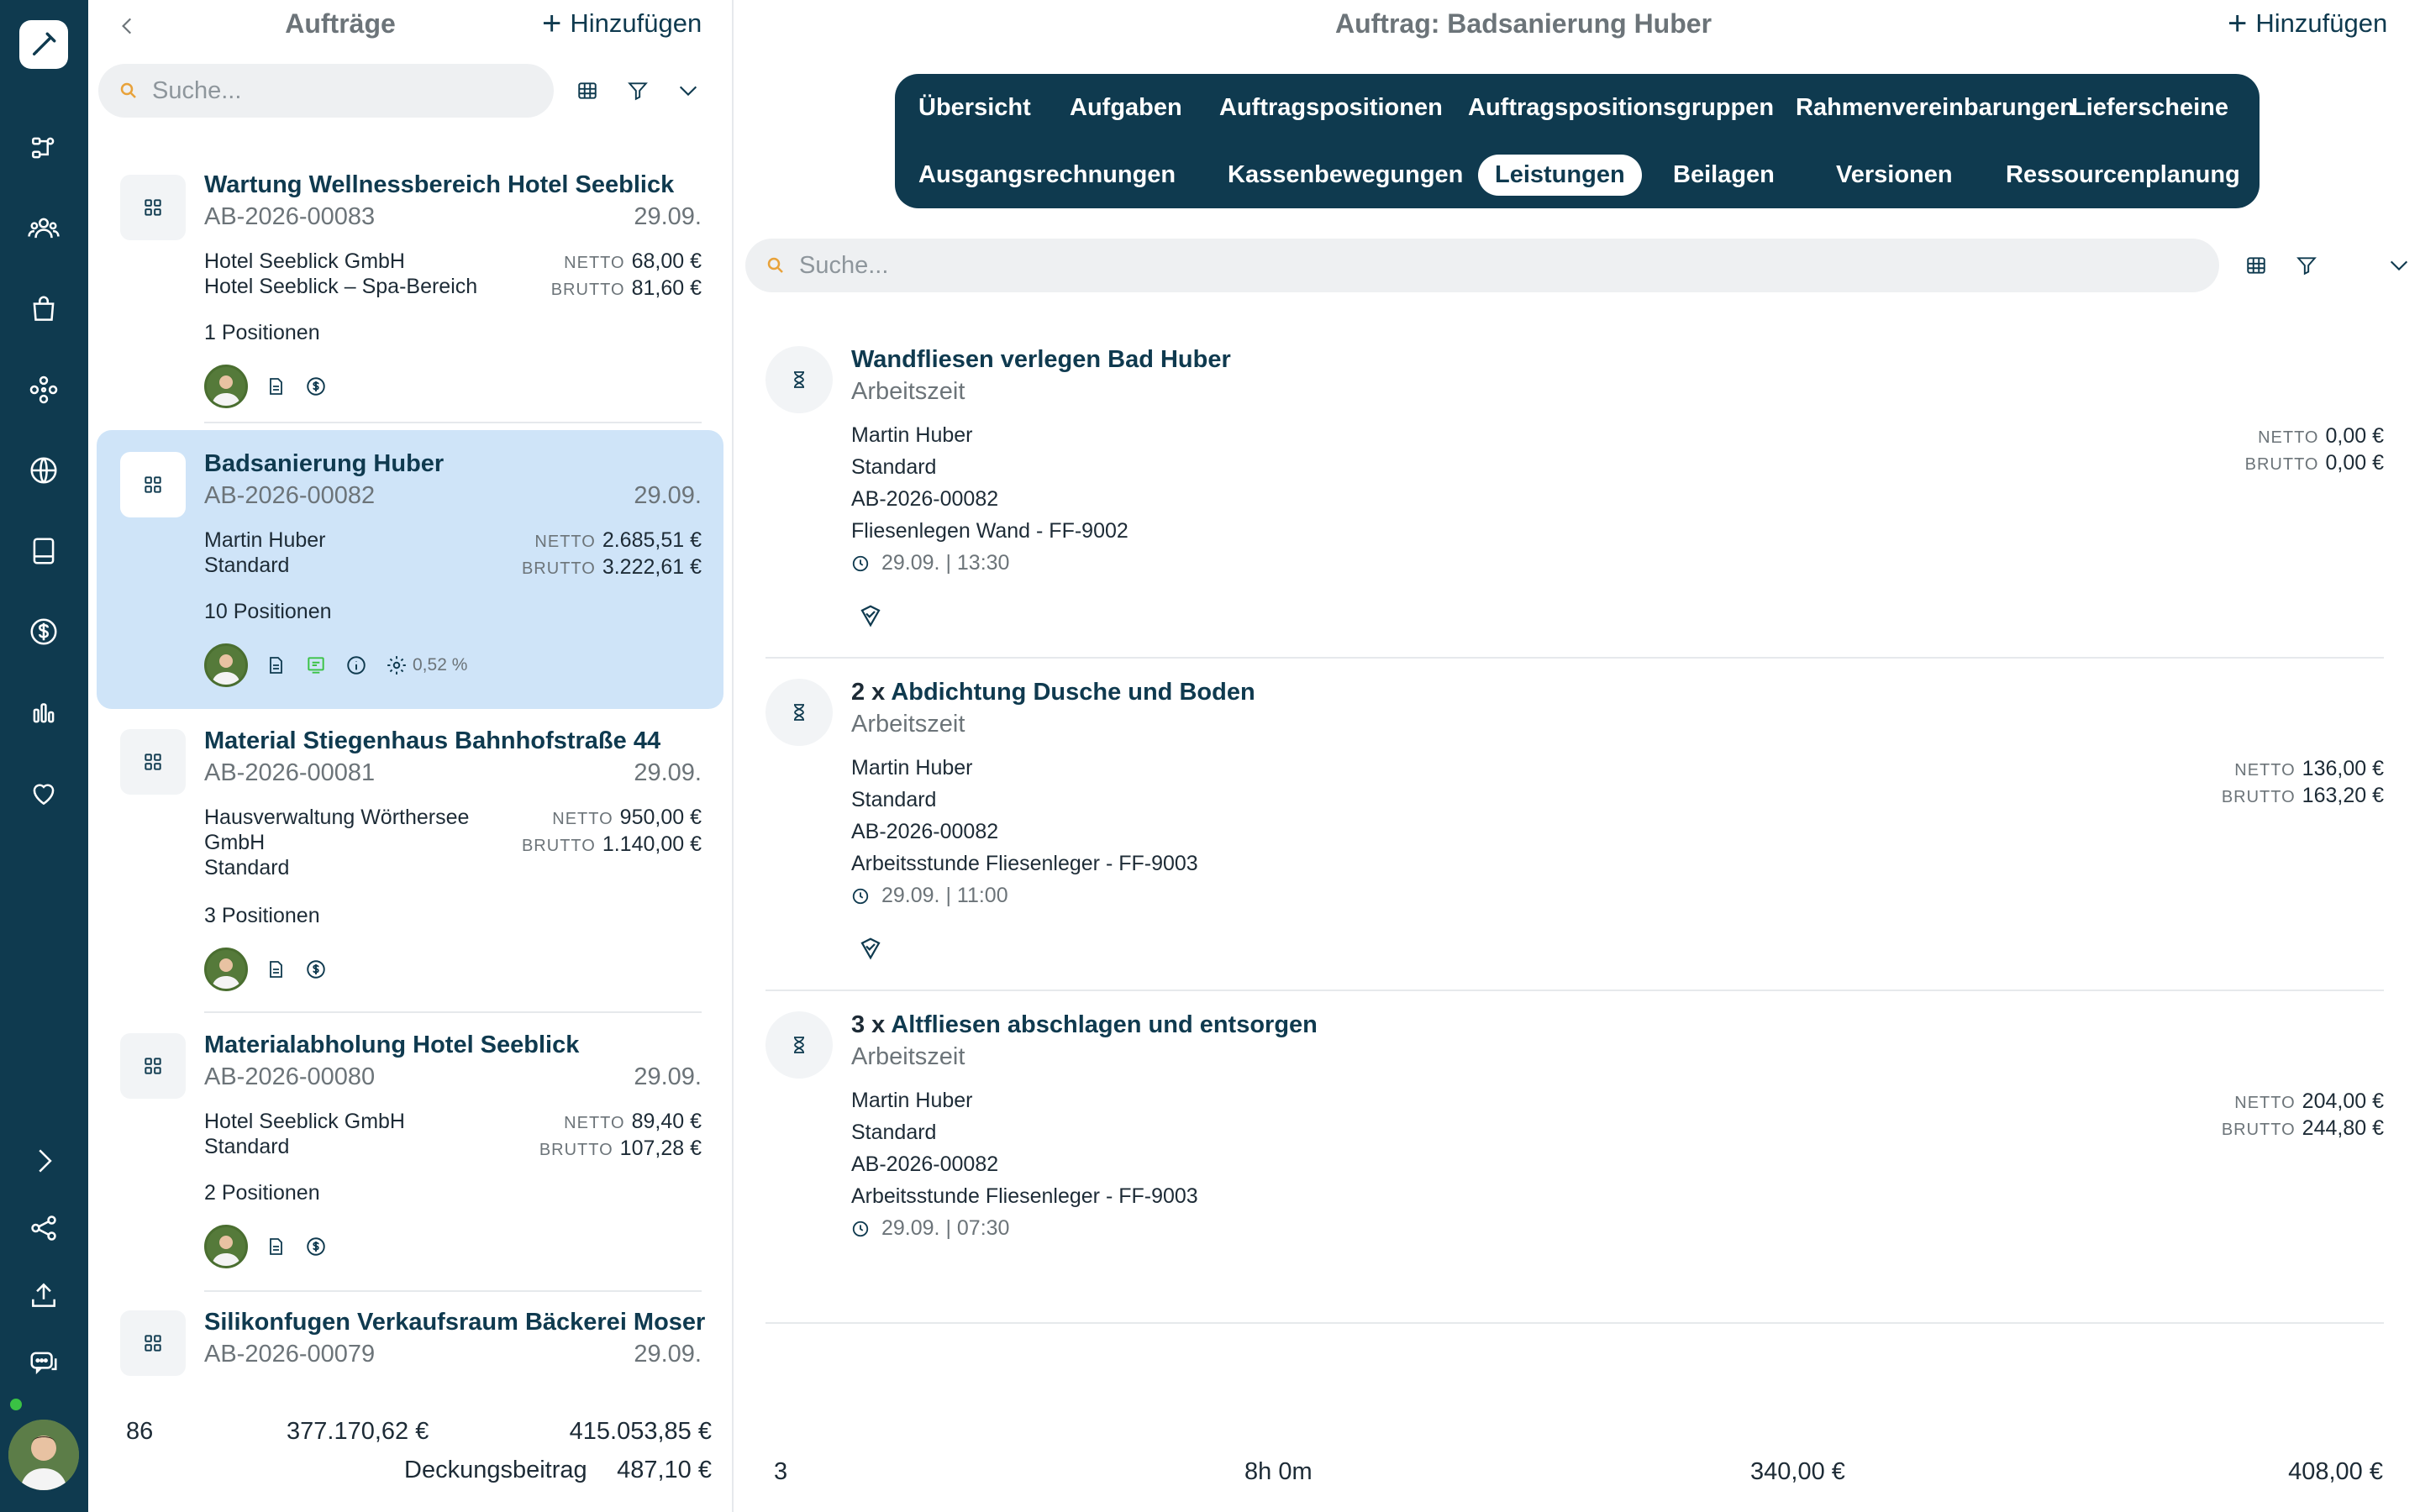  Describe the element at coordinates (908, 1056) in the screenshot. I see `entry-type: Arbeitszeit` at that location.